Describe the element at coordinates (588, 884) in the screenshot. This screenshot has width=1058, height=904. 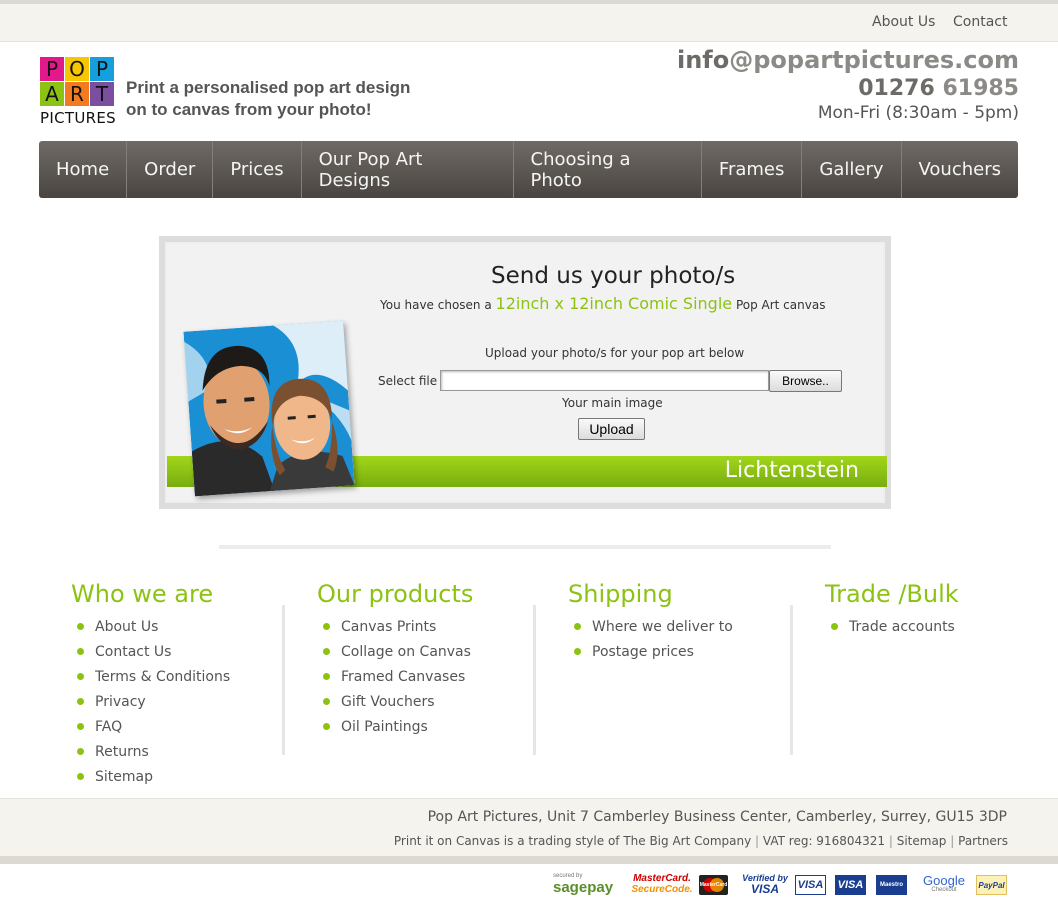
I see `sagepay-logo: secured by sagepay` at that location.